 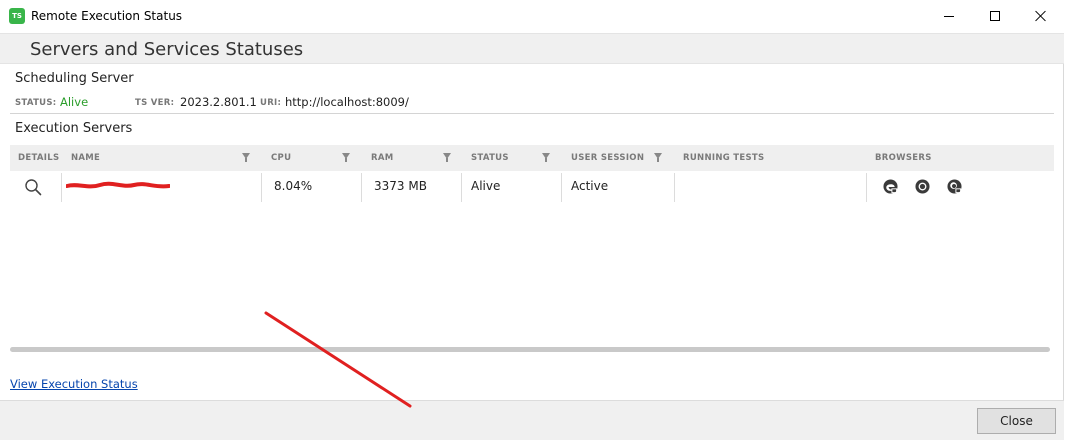 I want to click on title-bar: TS Remote Execution Status, so click(x=532, y=16).